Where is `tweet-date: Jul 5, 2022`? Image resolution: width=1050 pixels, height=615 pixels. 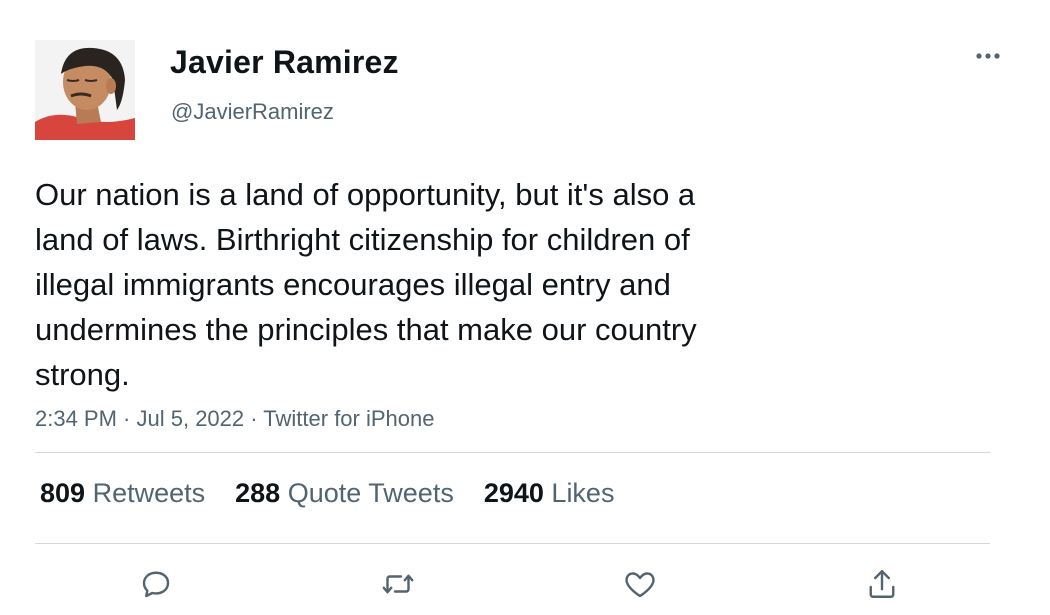
tweet-date: Jul 5, 2022 is located at coordinates (191, 418).